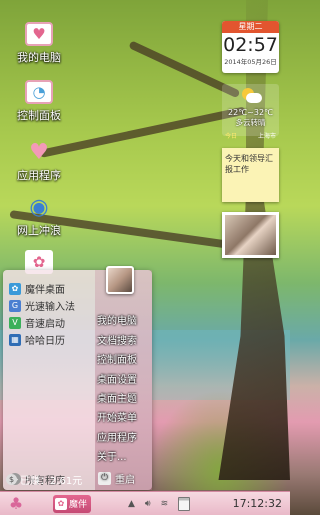  I want to click on clock-date: 2014年05月26日, so click(250, 62).